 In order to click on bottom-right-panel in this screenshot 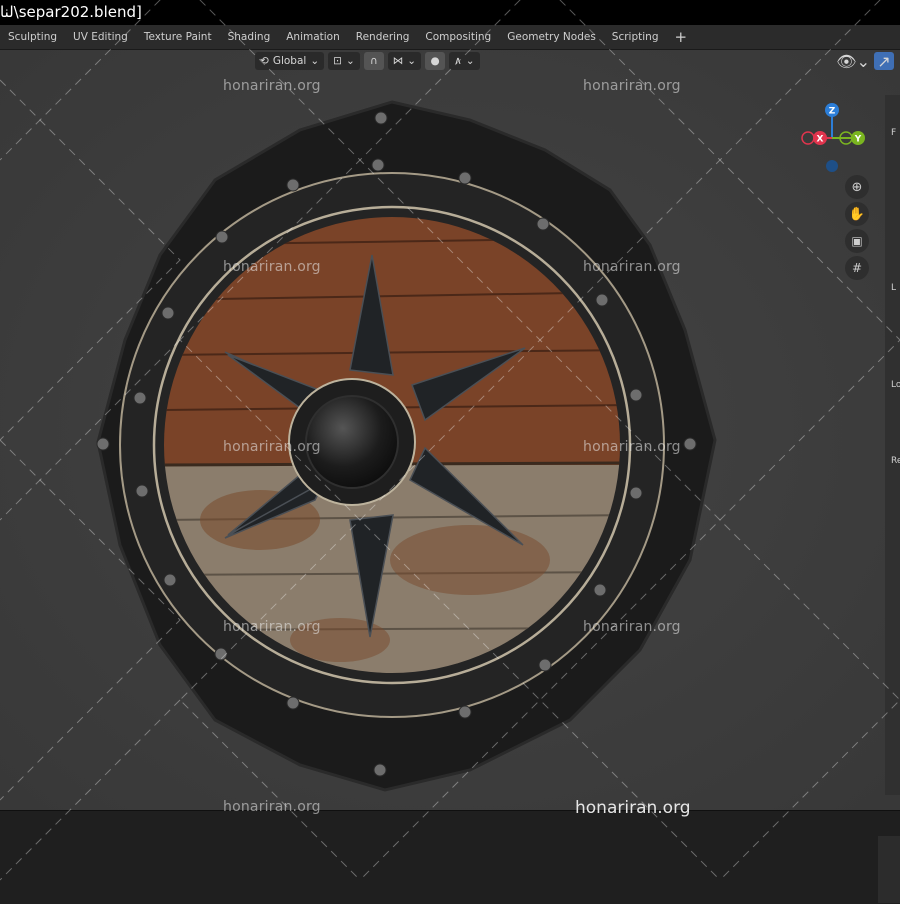, I will do `click(889, 869)`.